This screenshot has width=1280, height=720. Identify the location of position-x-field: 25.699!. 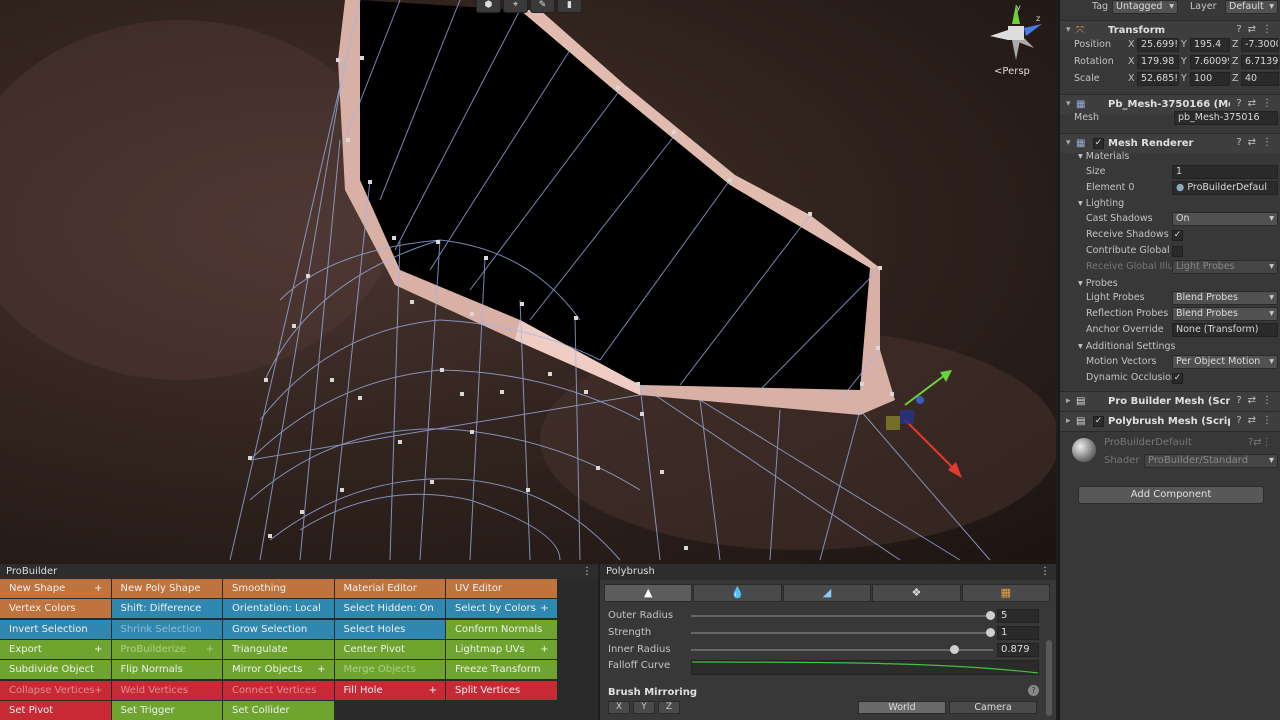
(1158, 45).